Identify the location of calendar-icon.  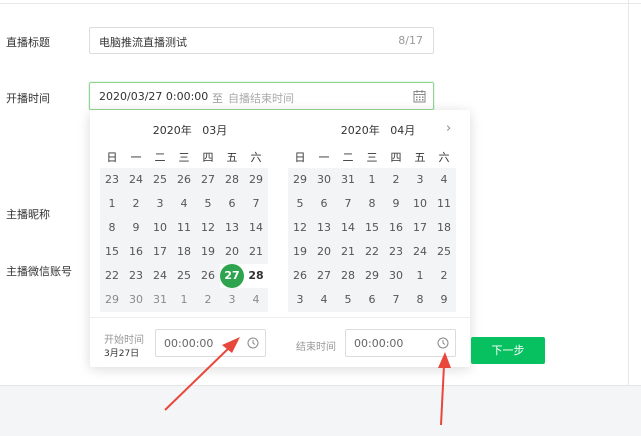
(419, 96).